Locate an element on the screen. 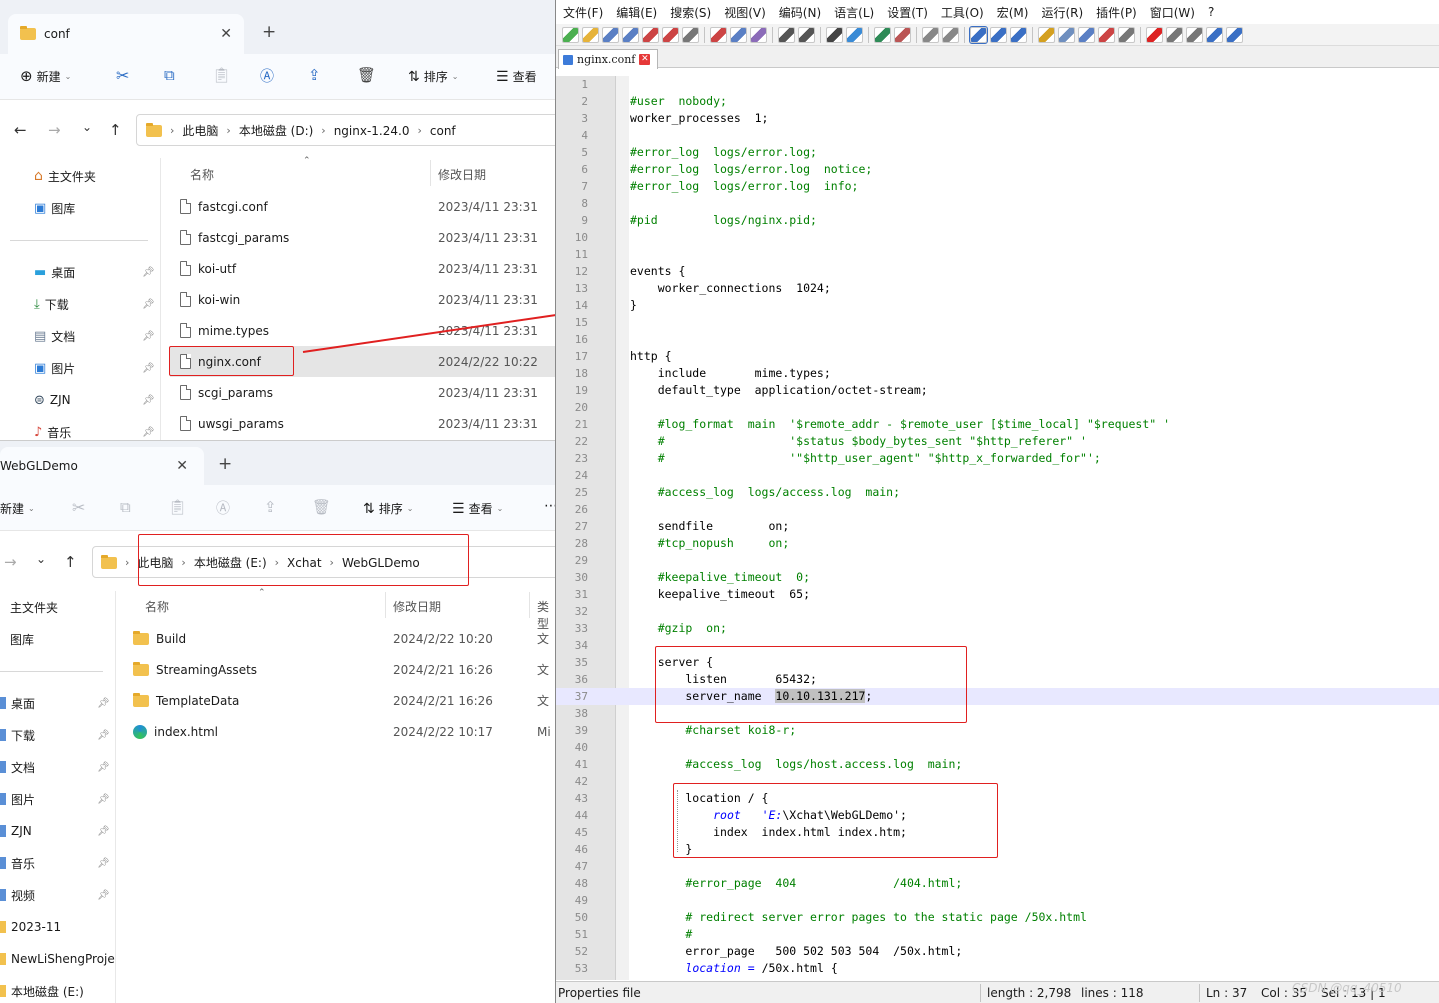 This screenshot has height=1003, width=1439. table-row: Build 2024/2/22 10:20 文 is located at coordinates (340, 638).